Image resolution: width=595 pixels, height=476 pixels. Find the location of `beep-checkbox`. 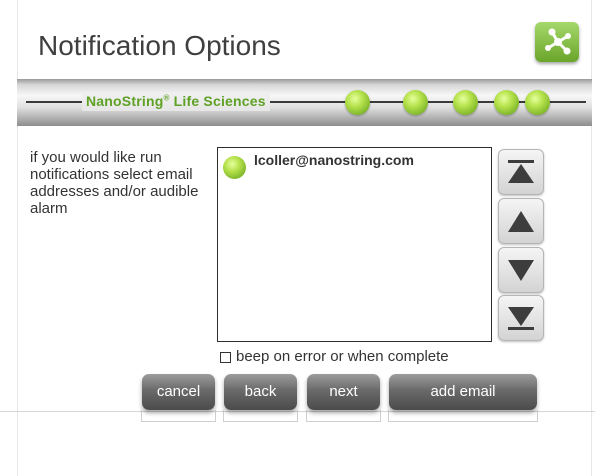

beep-checkbox is located at coordinates (225, 357).